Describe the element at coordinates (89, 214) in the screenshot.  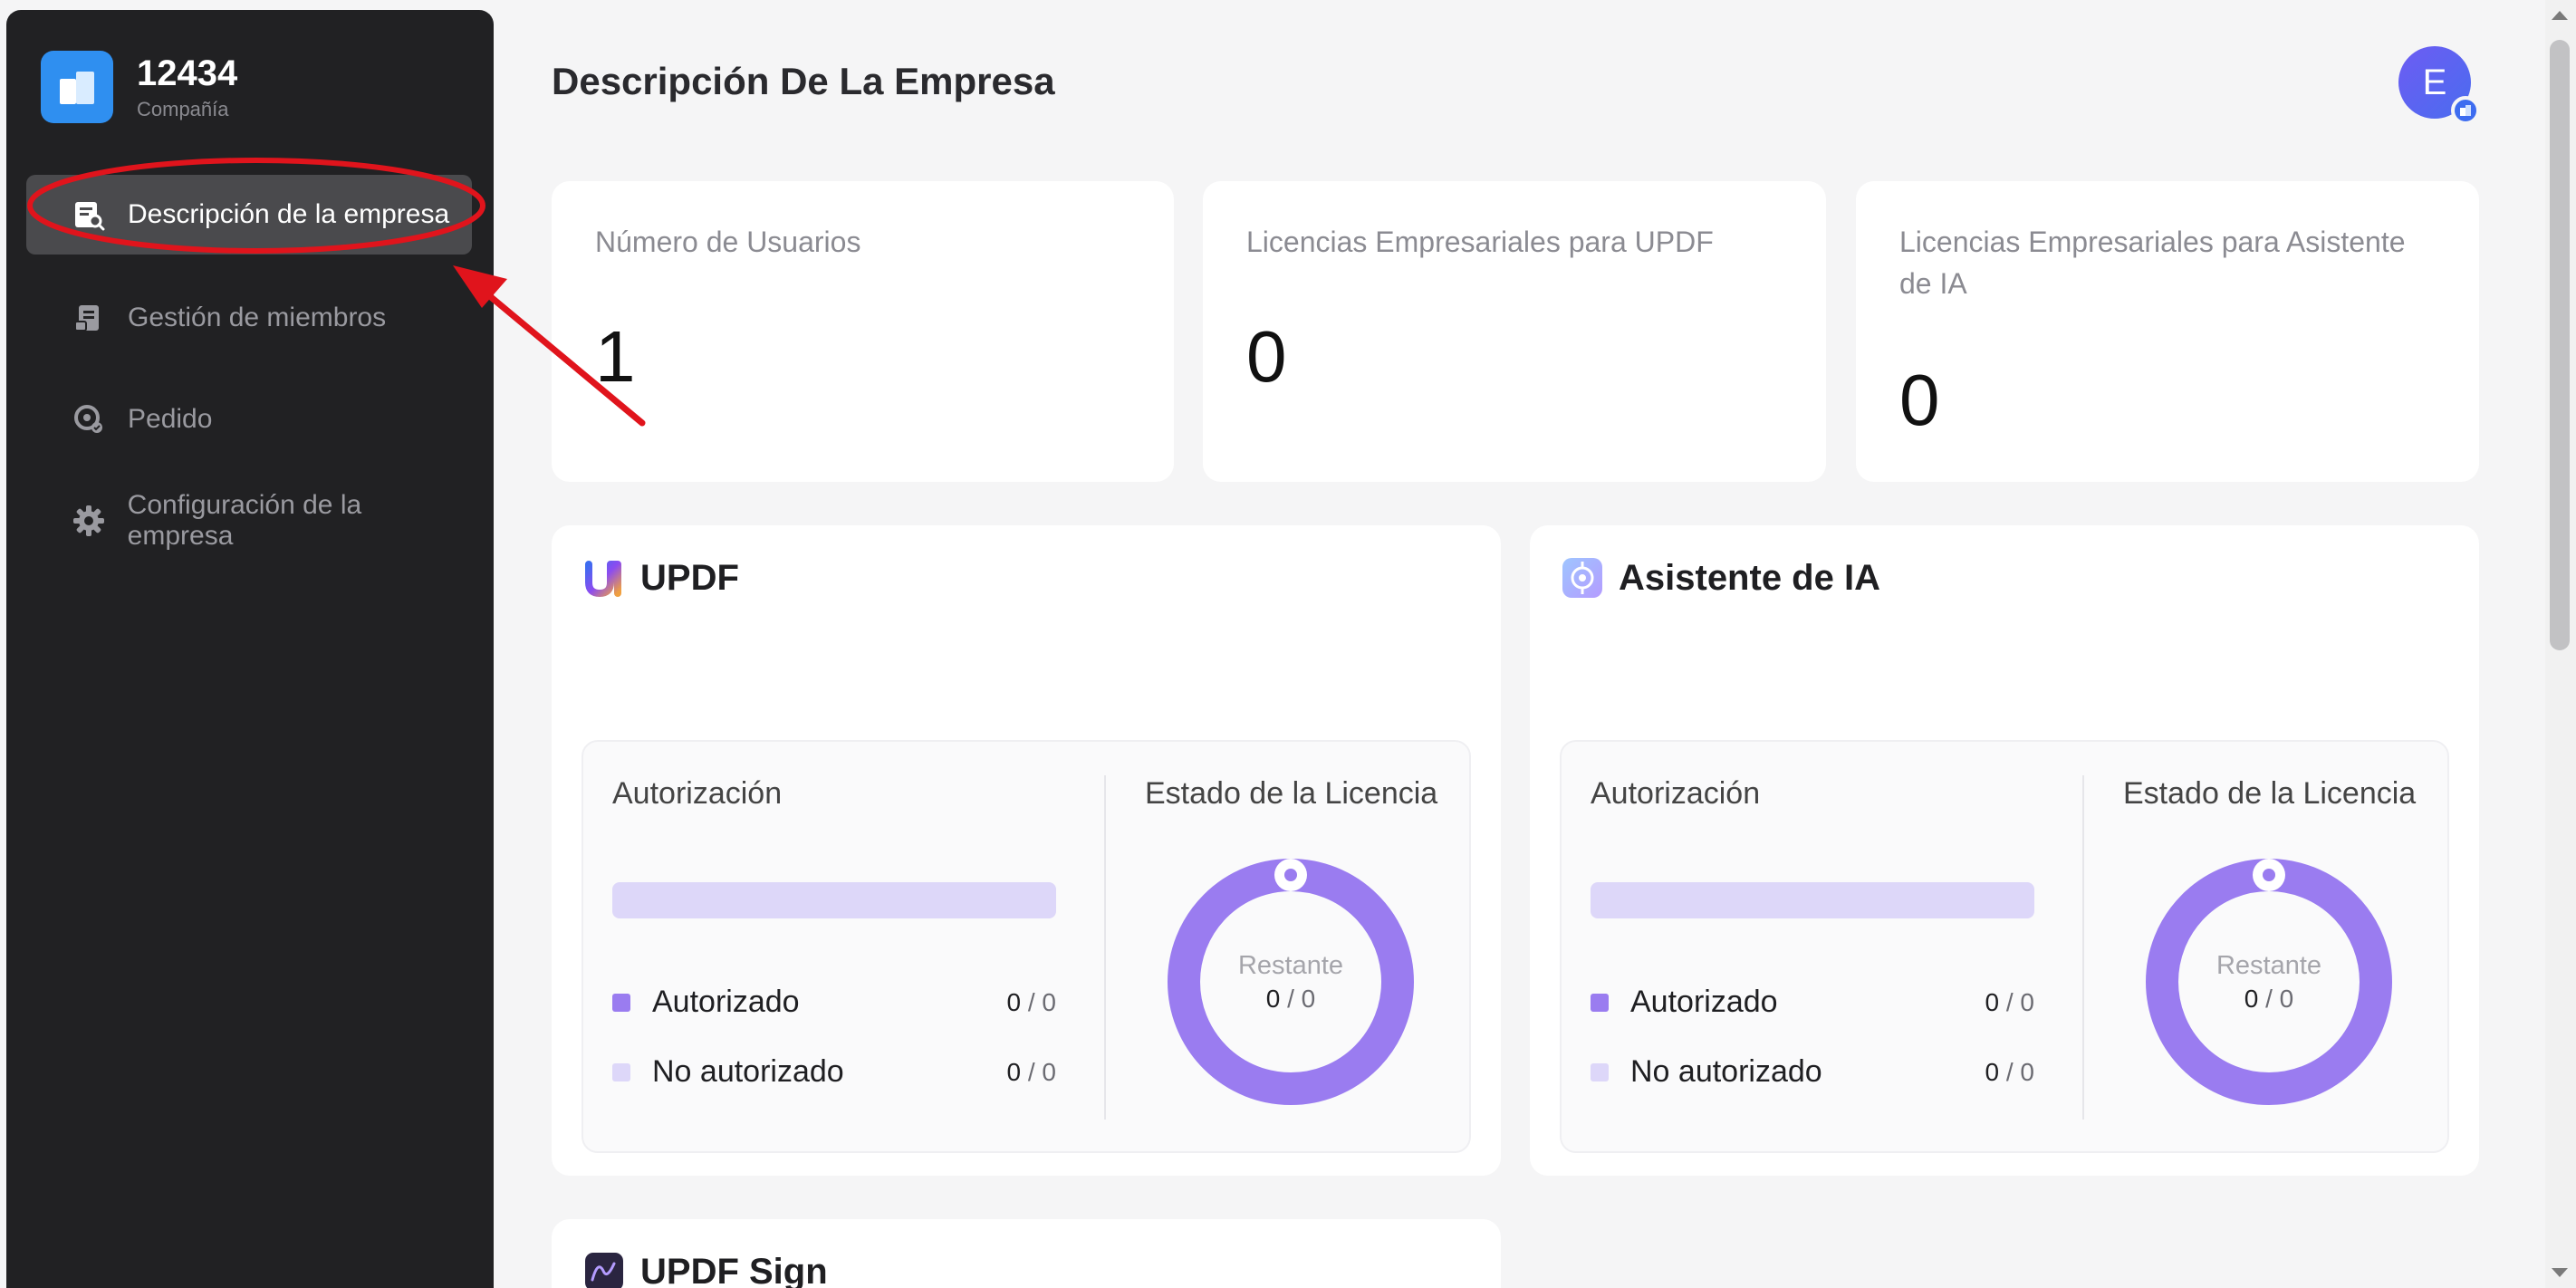
I see `company-overview-icon` at that location.